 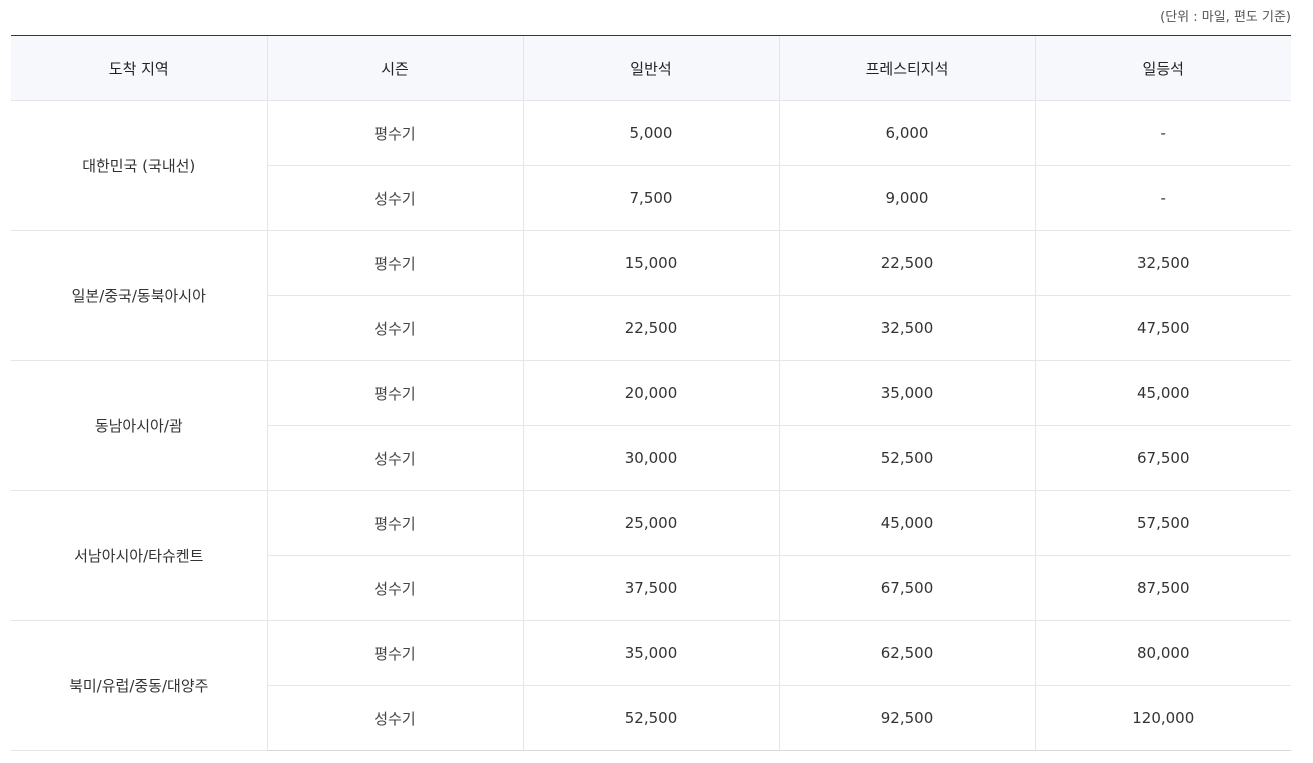 I want to click on table-header-row: 도착 지역 시즌 일반석 프레스티지석 일등석, so click(x=651, y=68).